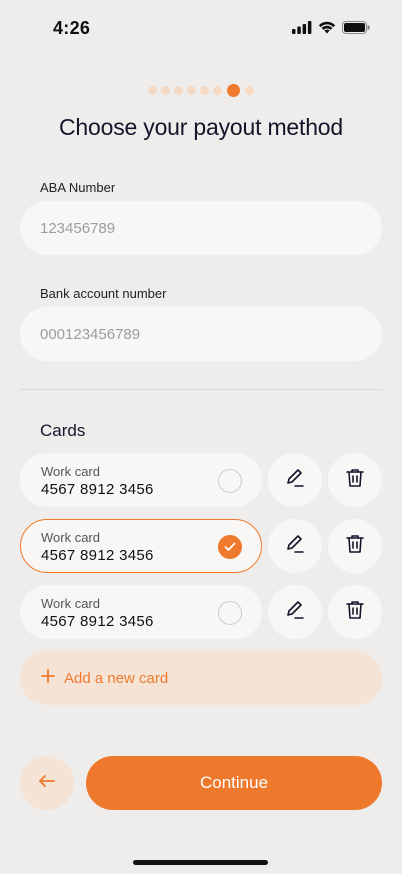  Describe the element at coordinates (48, 678) in the screenshot. I see `plus-icon` at that location.